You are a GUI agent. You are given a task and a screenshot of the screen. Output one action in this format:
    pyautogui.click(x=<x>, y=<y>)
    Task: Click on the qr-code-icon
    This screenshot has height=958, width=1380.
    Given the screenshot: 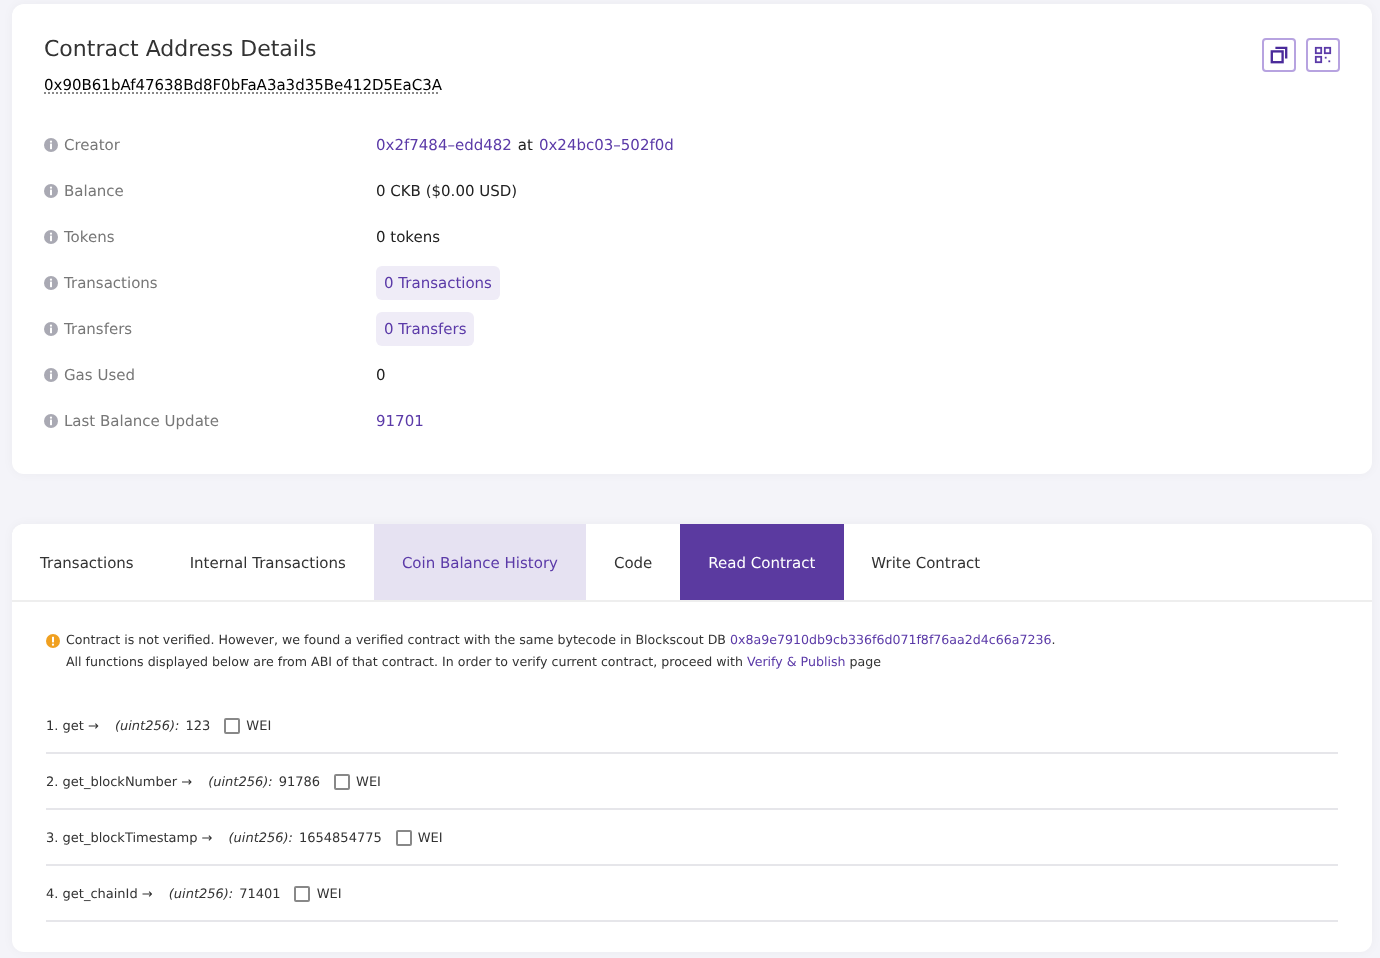 What is the action you would take?
    pyautogui.click(x=1323, y=55)
    